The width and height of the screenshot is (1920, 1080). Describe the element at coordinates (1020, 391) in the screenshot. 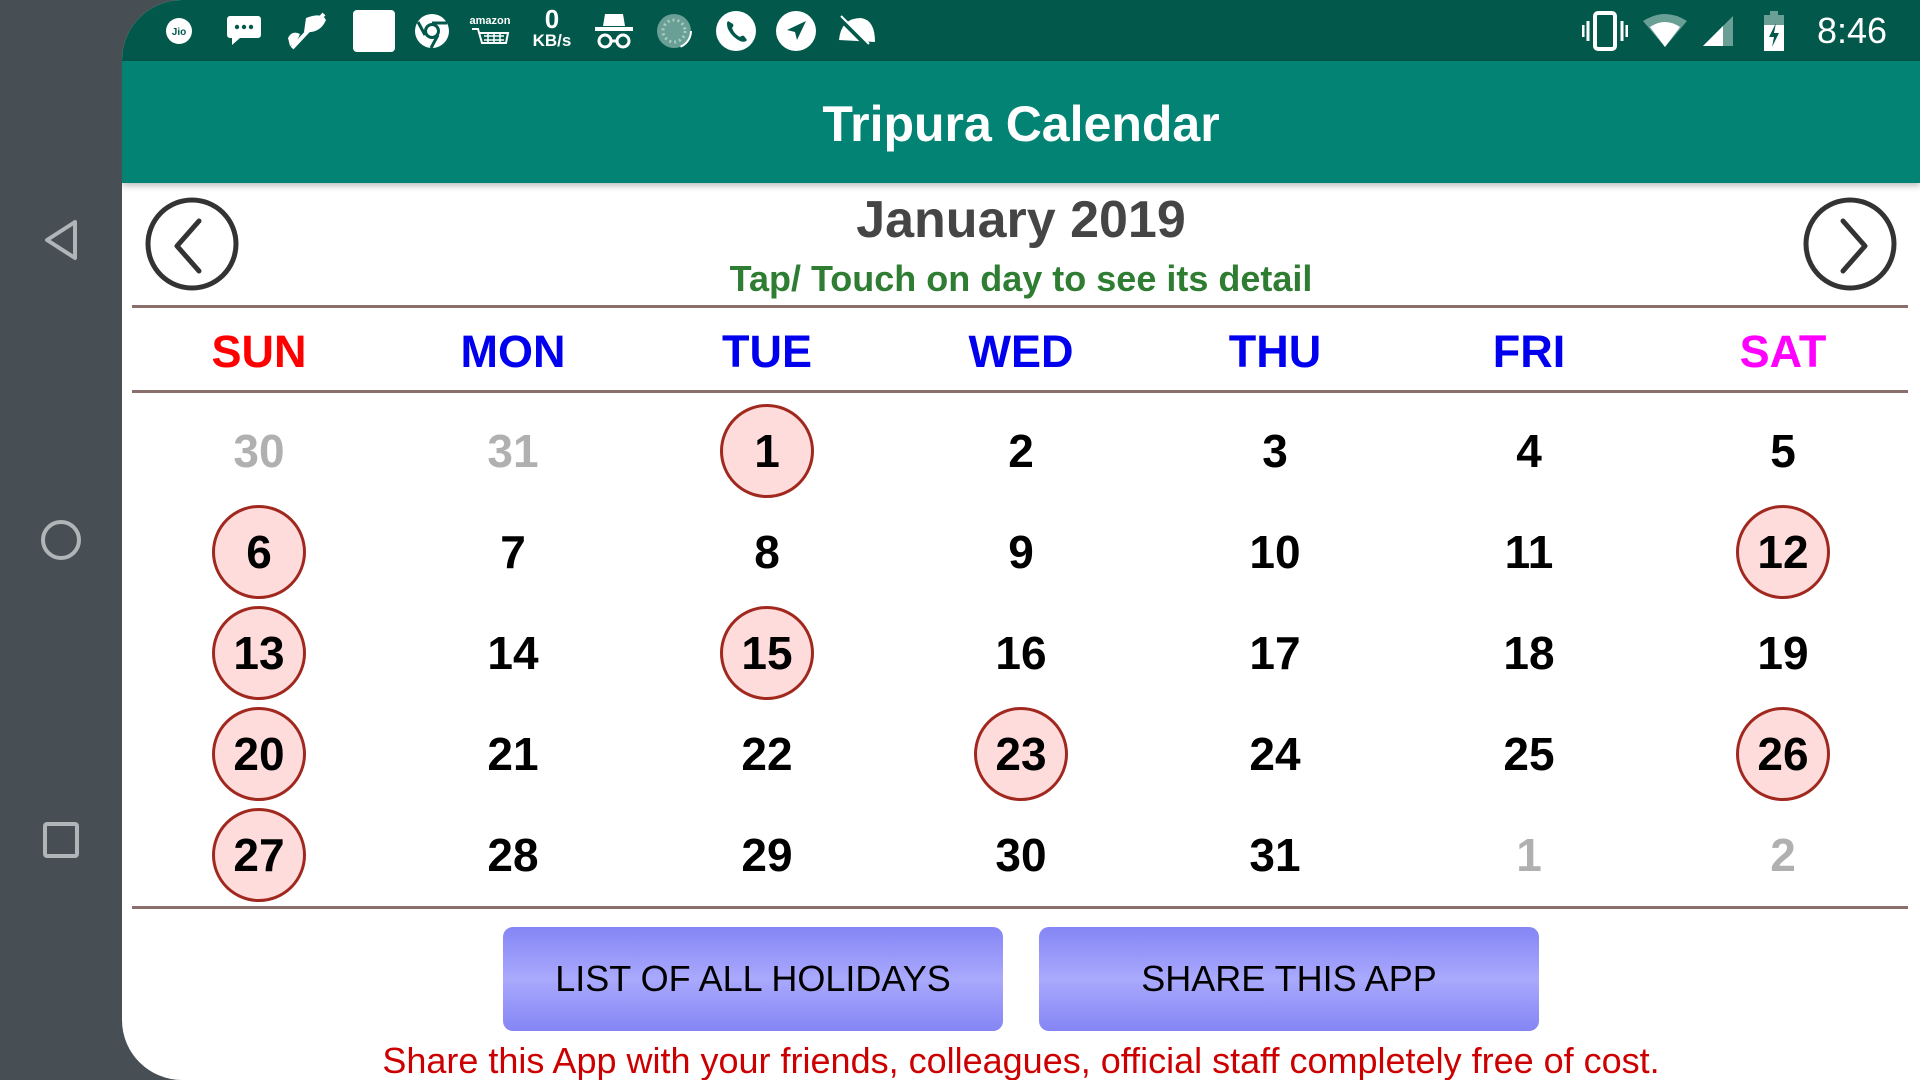

I see `weekday-divider` at that location.